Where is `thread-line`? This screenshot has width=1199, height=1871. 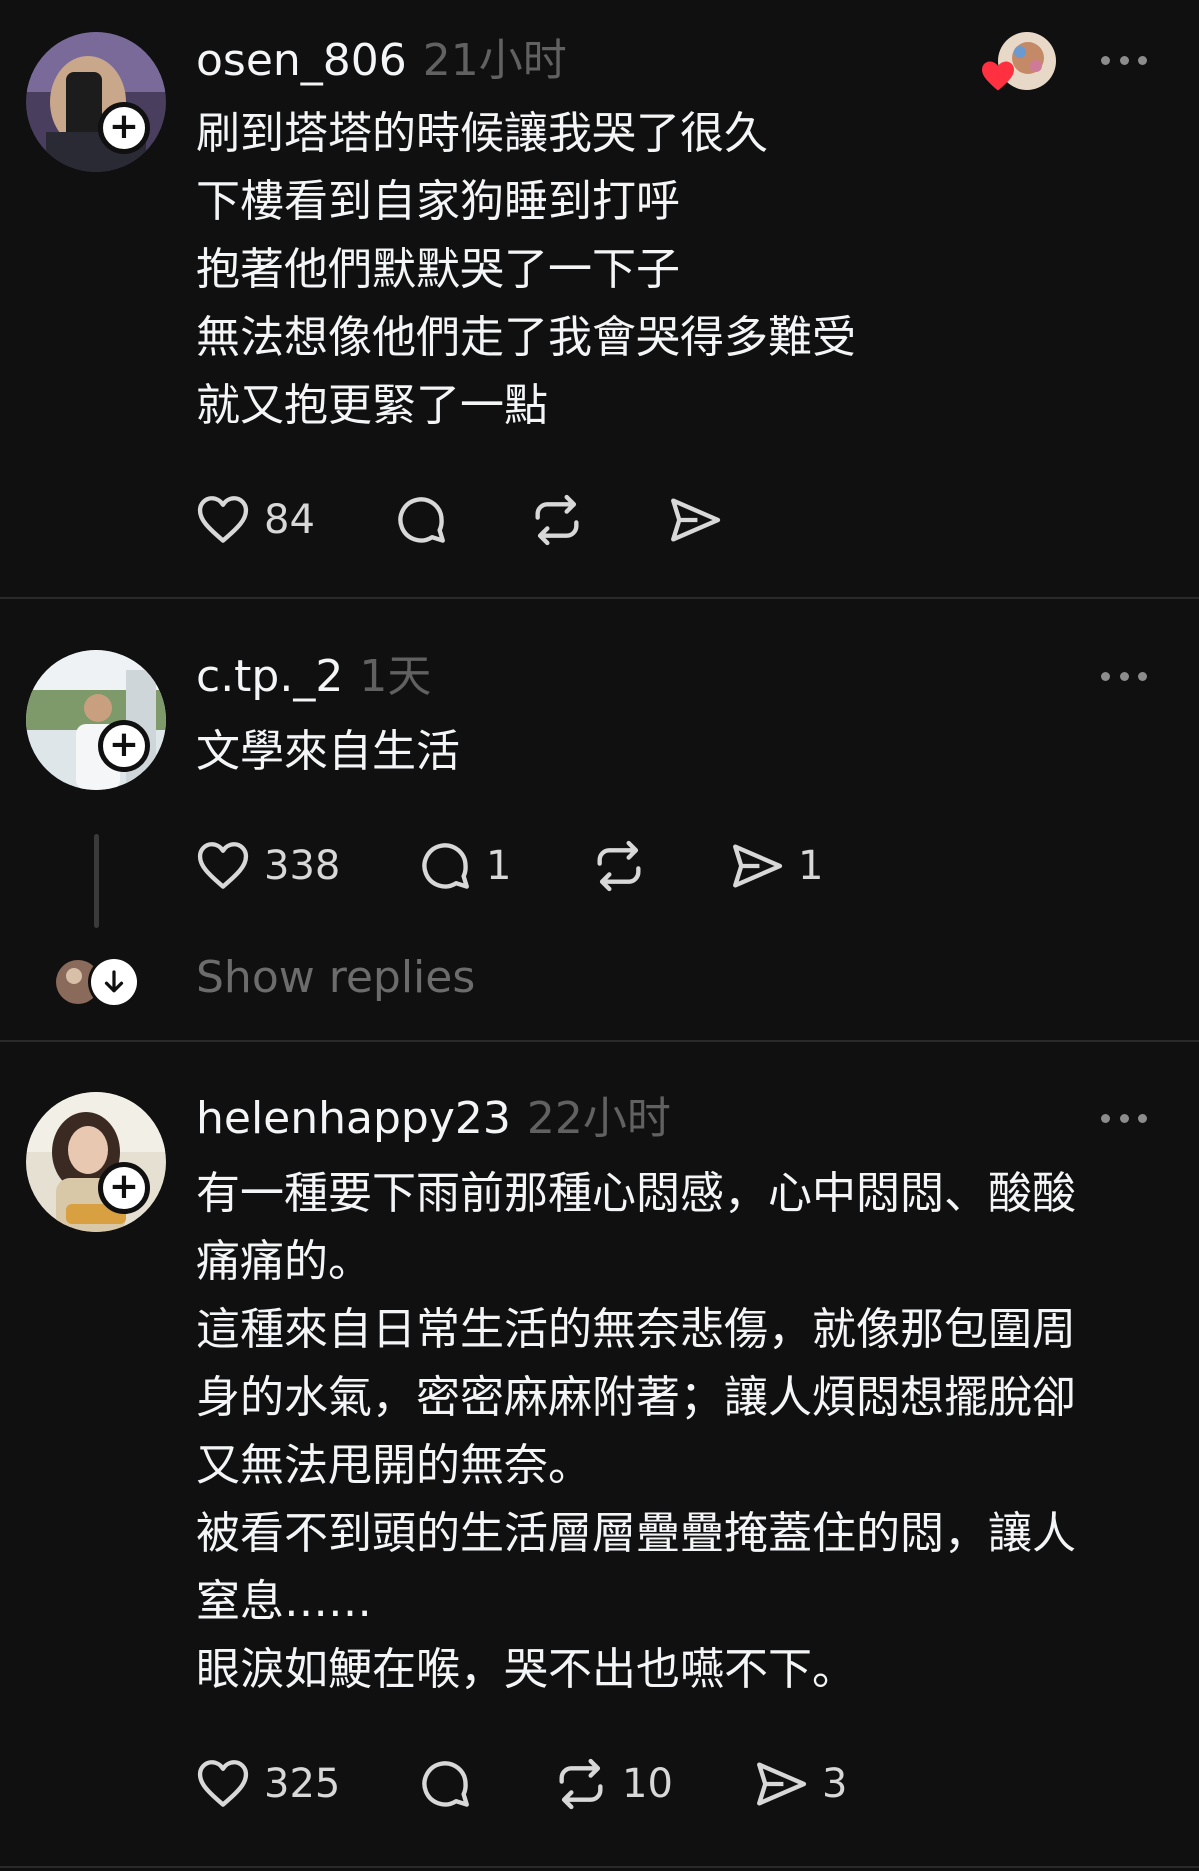
thread-line is located at coordinates (96, 881).